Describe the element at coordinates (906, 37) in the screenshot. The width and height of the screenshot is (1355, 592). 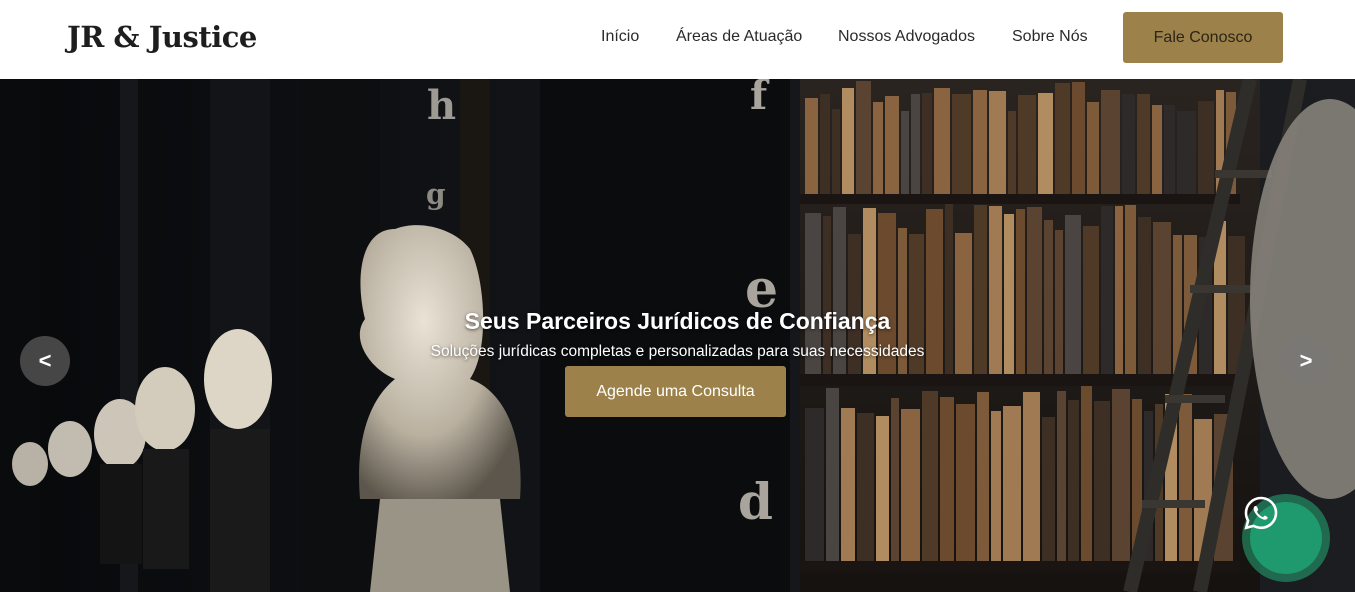
I see `nav-item-advogados: Nossos Advogados` at that location.